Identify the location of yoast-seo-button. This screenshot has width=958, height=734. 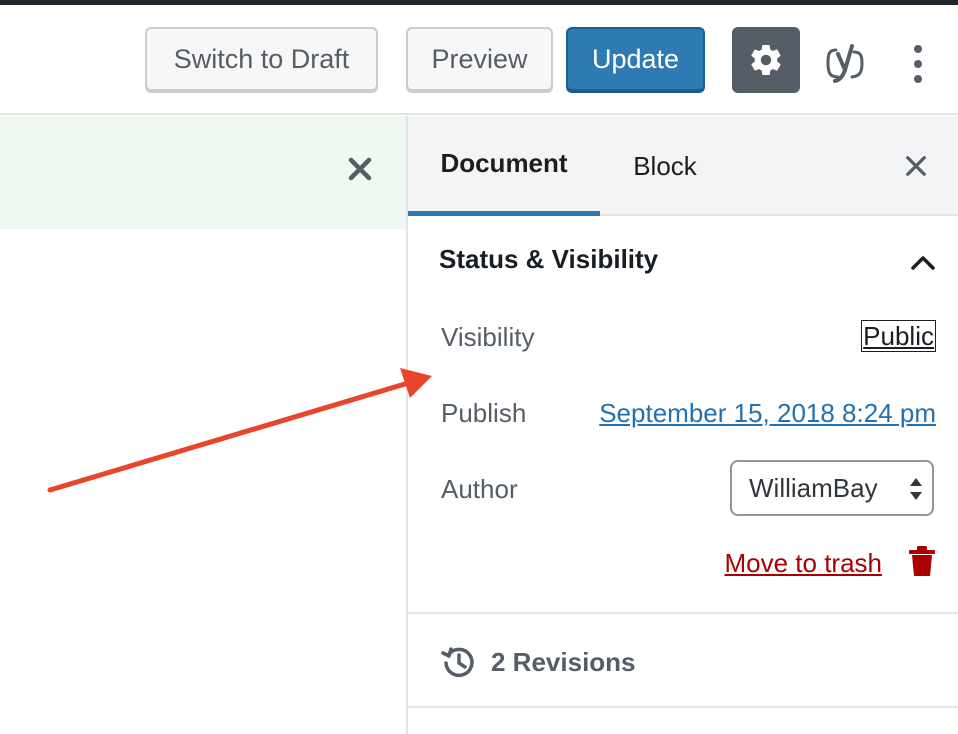
(845, 63).